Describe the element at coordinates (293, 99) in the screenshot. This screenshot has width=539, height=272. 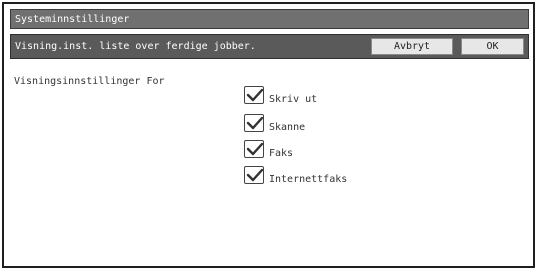
I see `option-print-label: Skriv ut` at that location.